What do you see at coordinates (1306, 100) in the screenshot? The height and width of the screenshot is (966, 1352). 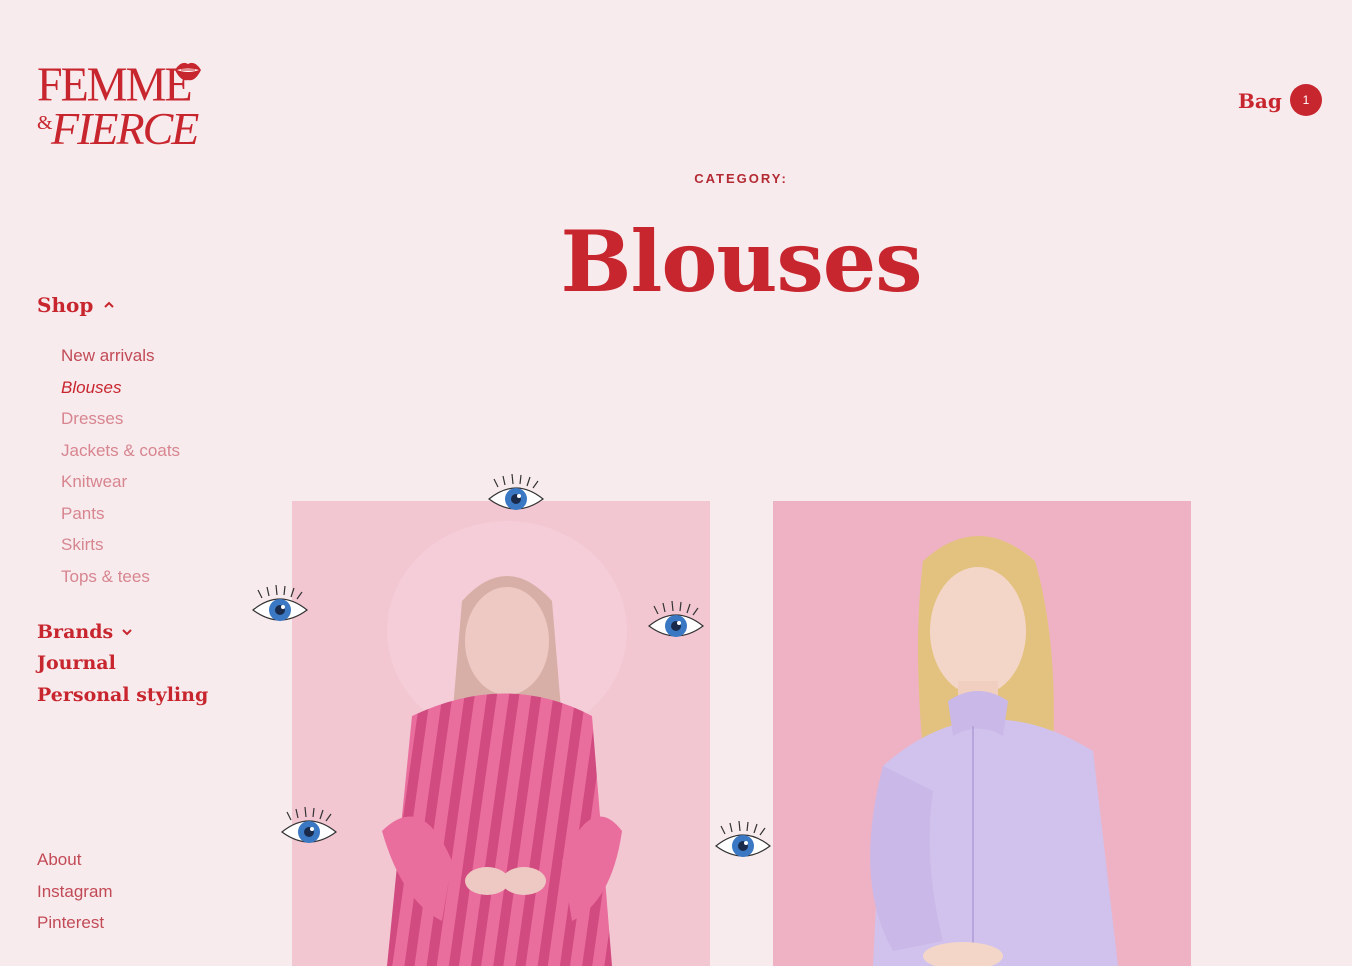 I see `bag-count-badge: 1` at bounding box center [1306, 100].